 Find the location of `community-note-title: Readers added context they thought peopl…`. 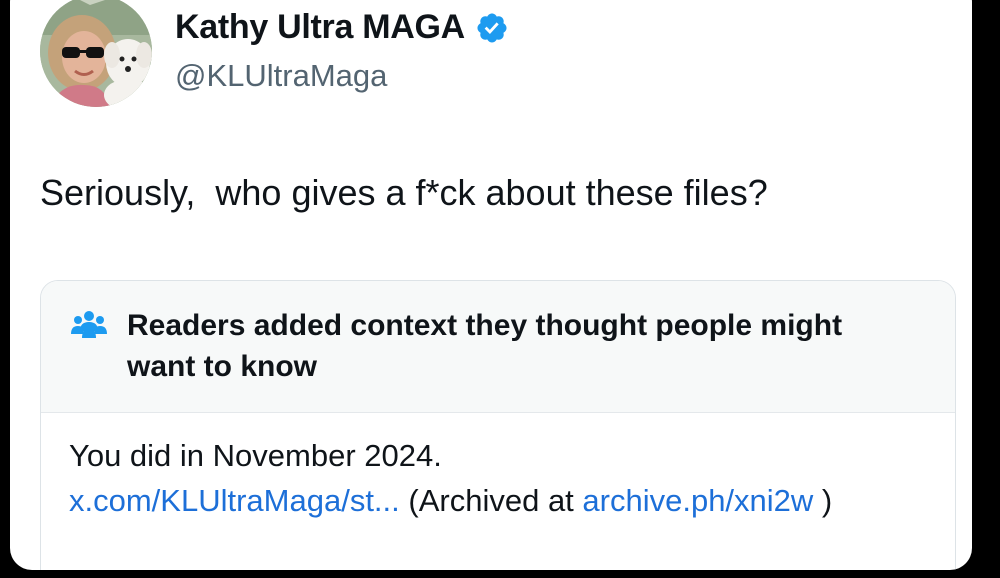

community-note-title: Readers added context they thought peopl… is located at coordinates (485, 346).